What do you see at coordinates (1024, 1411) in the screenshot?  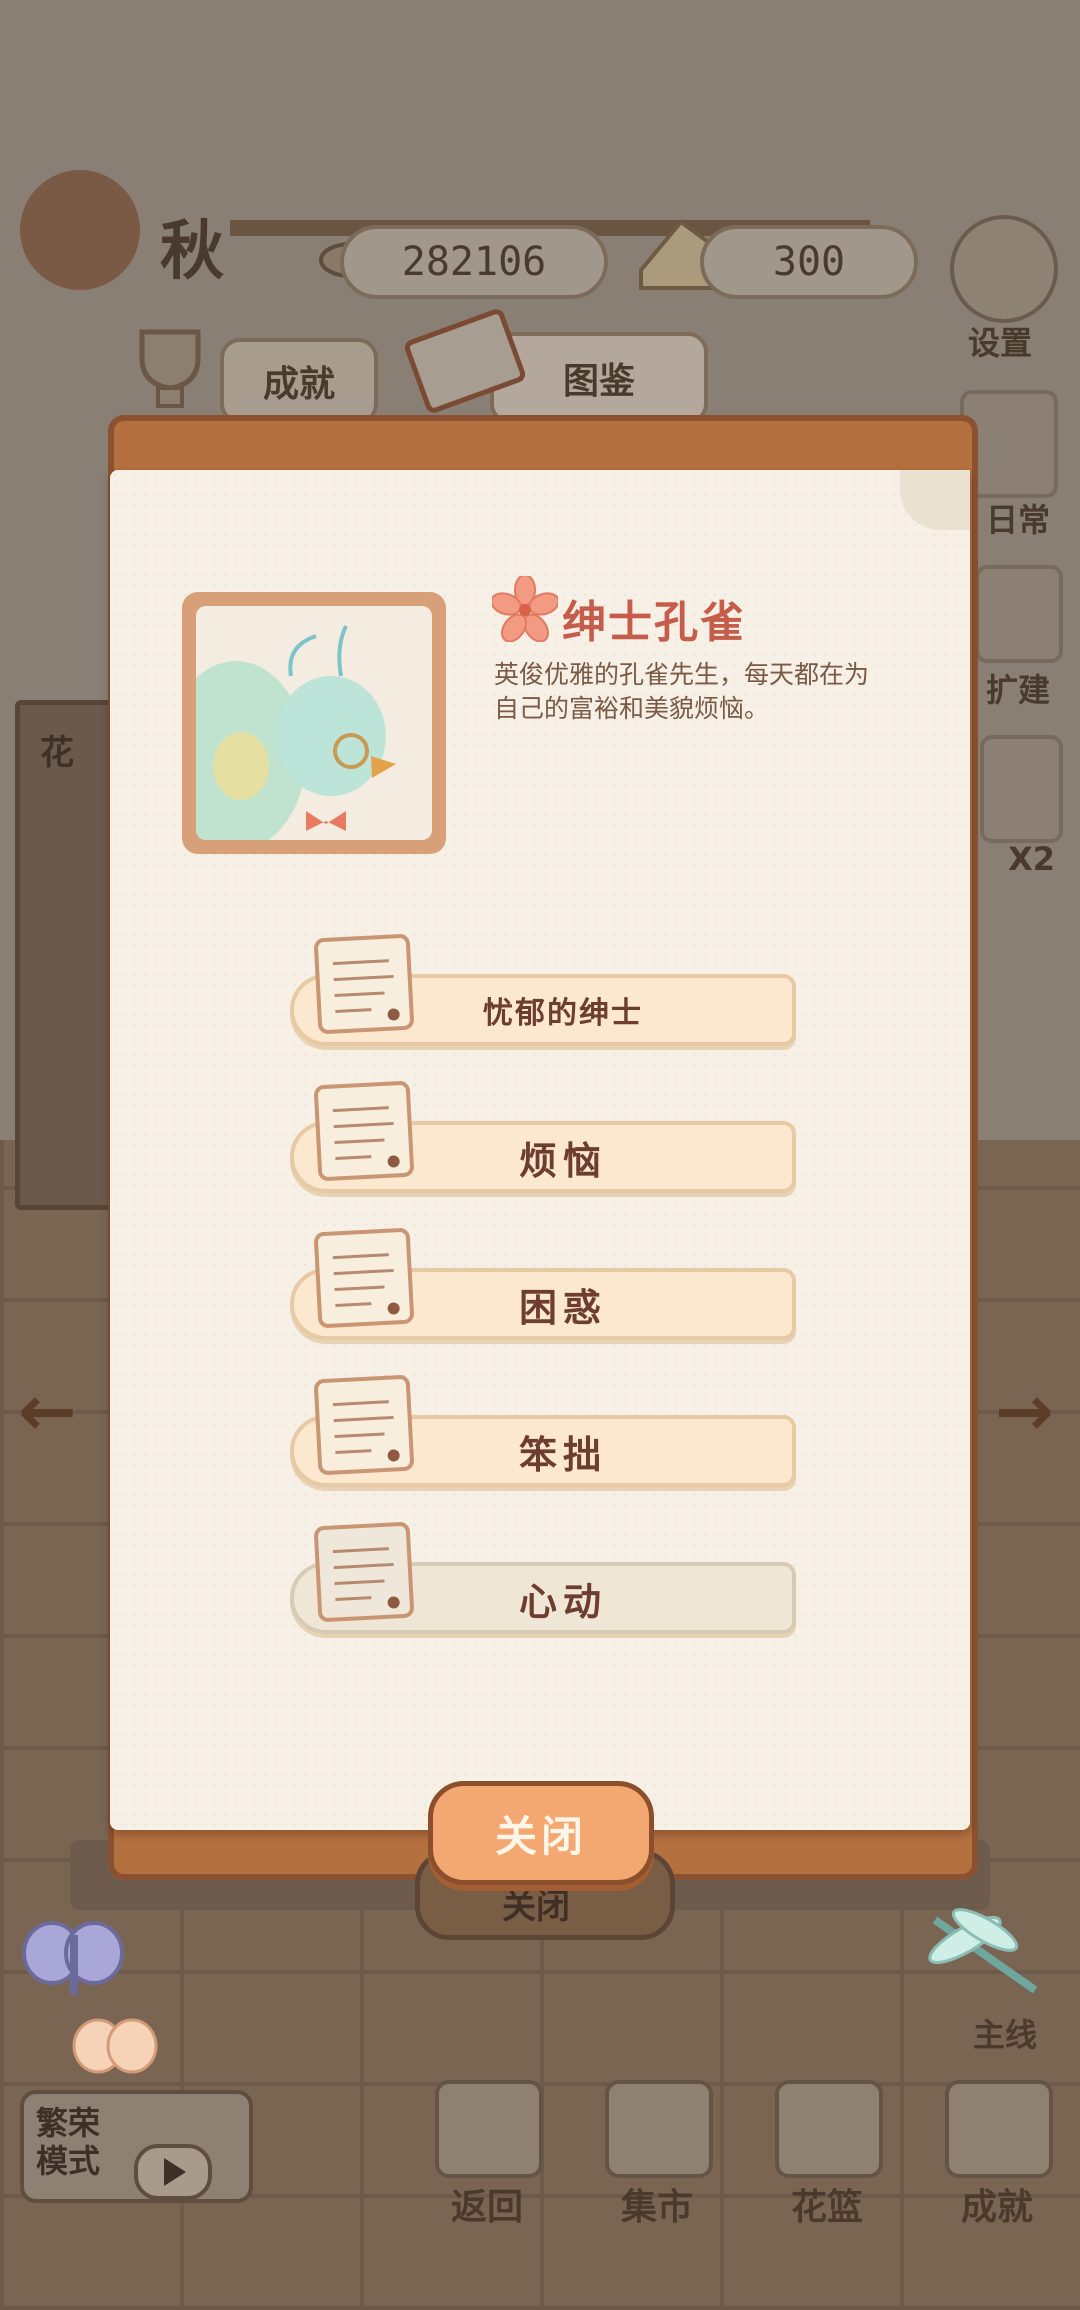 I see `next-arrow-icon: →` at bounding box center [1024, 1411].